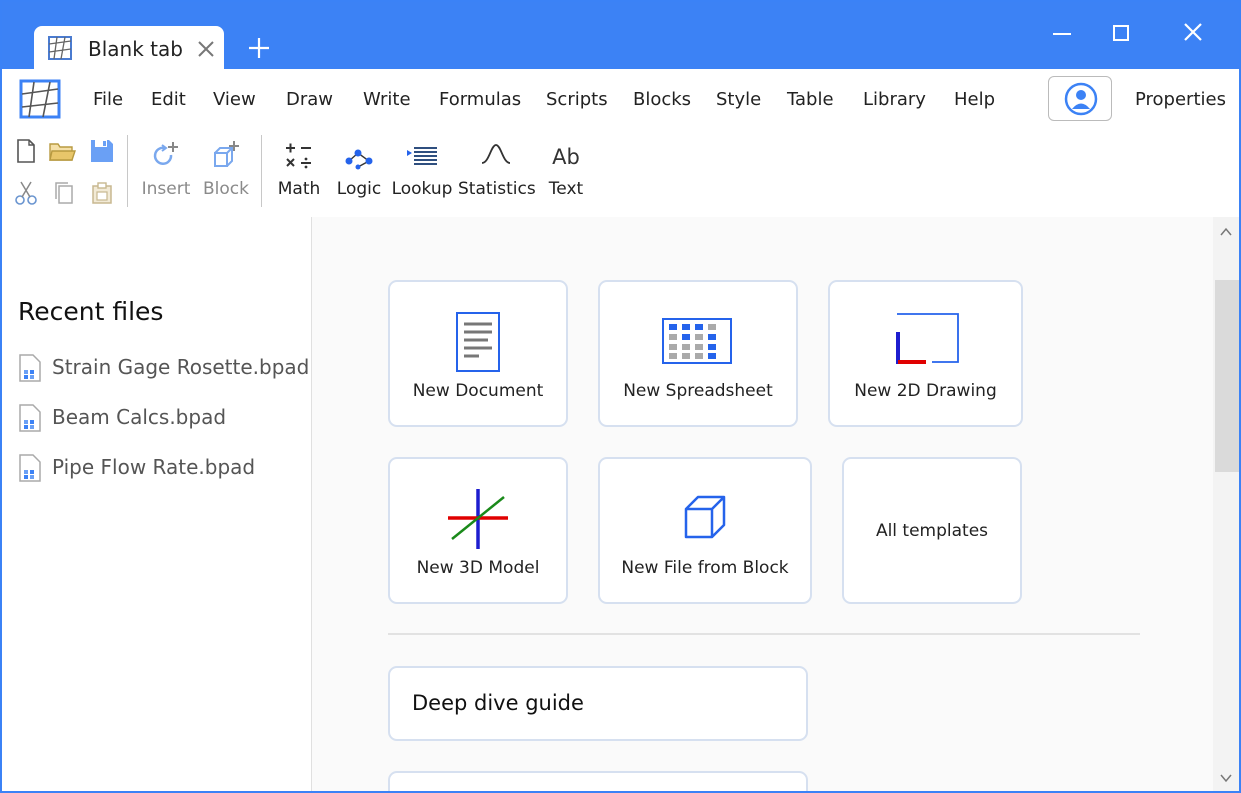 The height and width of the screenshot is (793, 1241). What do you see at coordinates (1227, 376) in the screenshot?
I see `scroll-thumb` at bounding box center [1227, 376].